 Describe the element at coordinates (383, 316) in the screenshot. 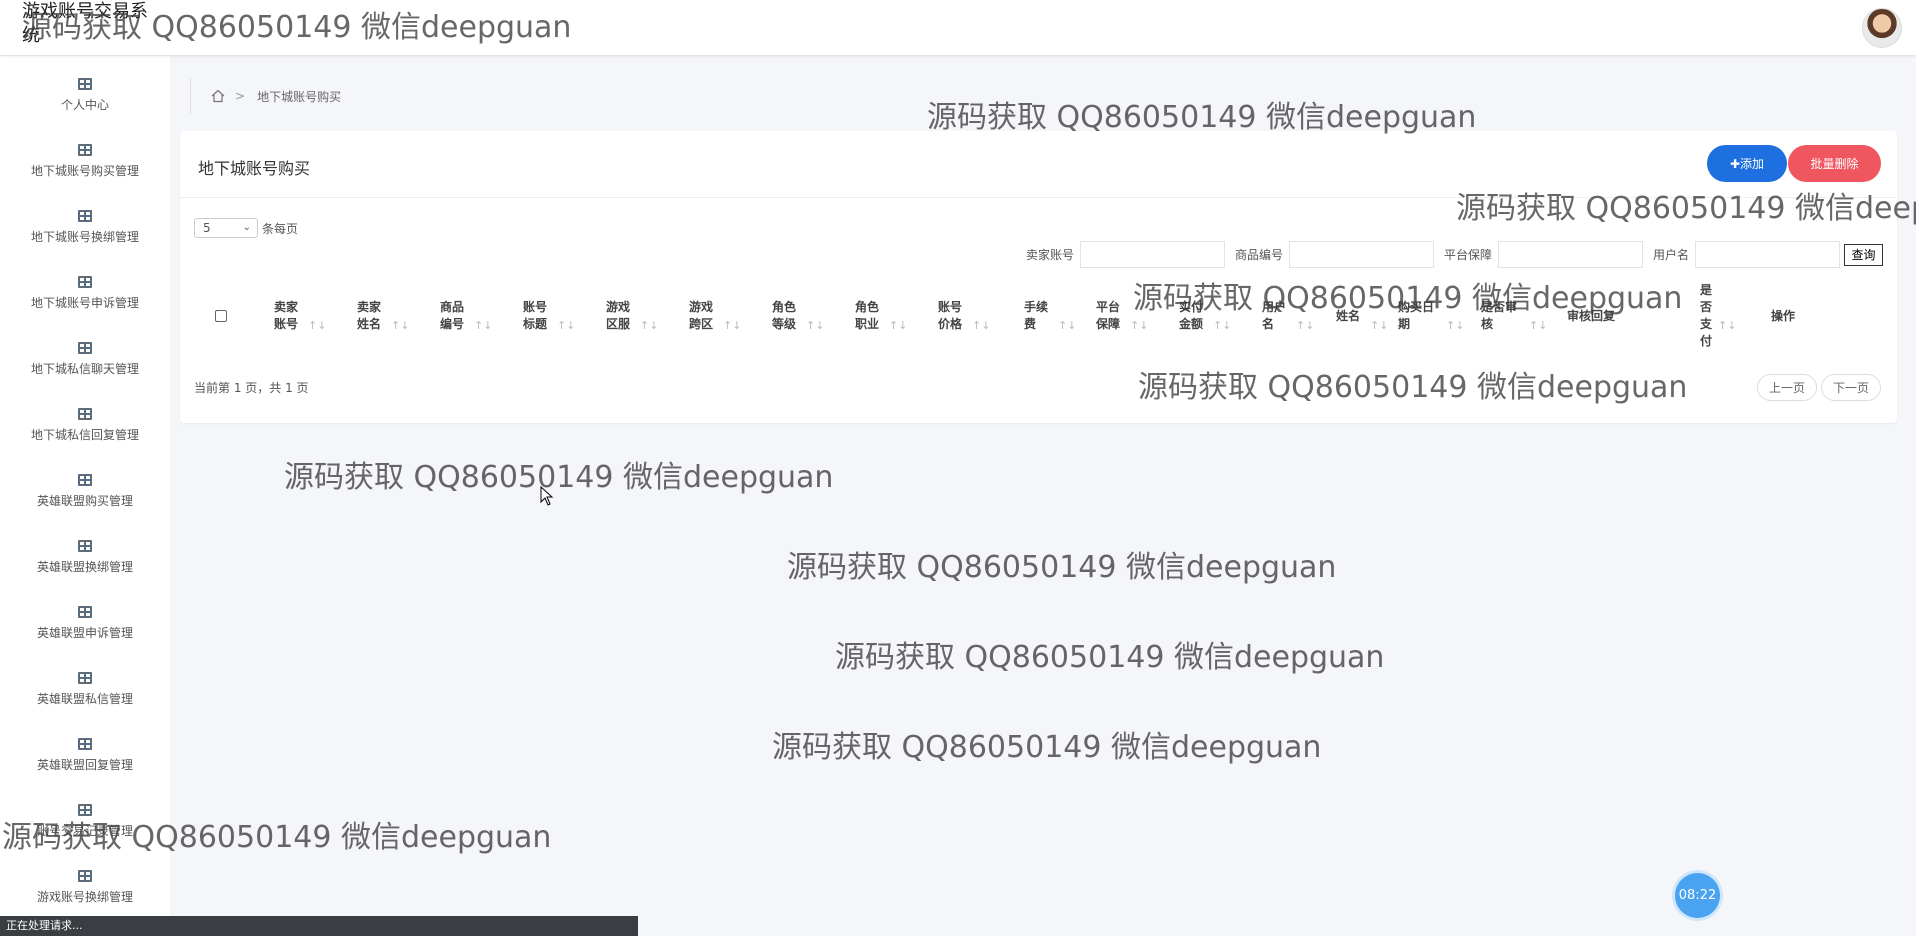

I see `column-header: 卖家姓名 ↑↓` at that location.